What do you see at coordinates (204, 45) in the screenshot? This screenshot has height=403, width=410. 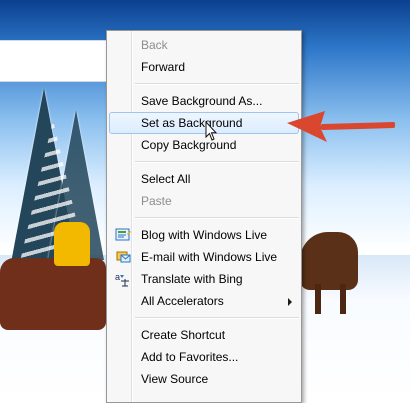 I see `back-menu-item: Back` at bounding box center [204, 45].